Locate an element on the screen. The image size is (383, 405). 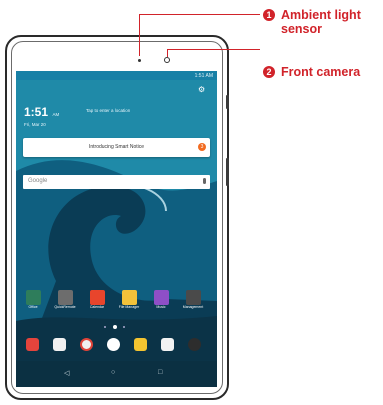
app-label-music: Music is located at coordinates (161, 307).